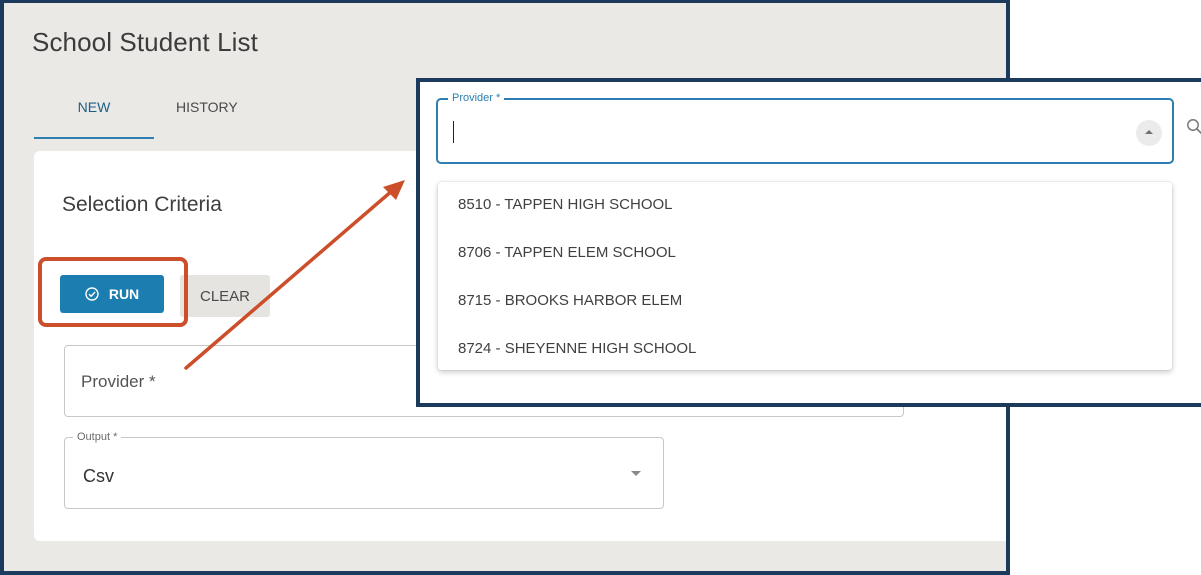 Image resolution: width=1201 pixels, height=575 pixels. What do you see at coordinates (476, 98) in the screenshot?
I see `provider-autocomplete-label: Provider *` at bounding box center [476, 98].